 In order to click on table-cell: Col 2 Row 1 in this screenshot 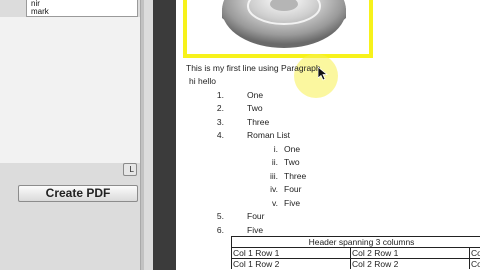, I will do `click(409, 252)`.